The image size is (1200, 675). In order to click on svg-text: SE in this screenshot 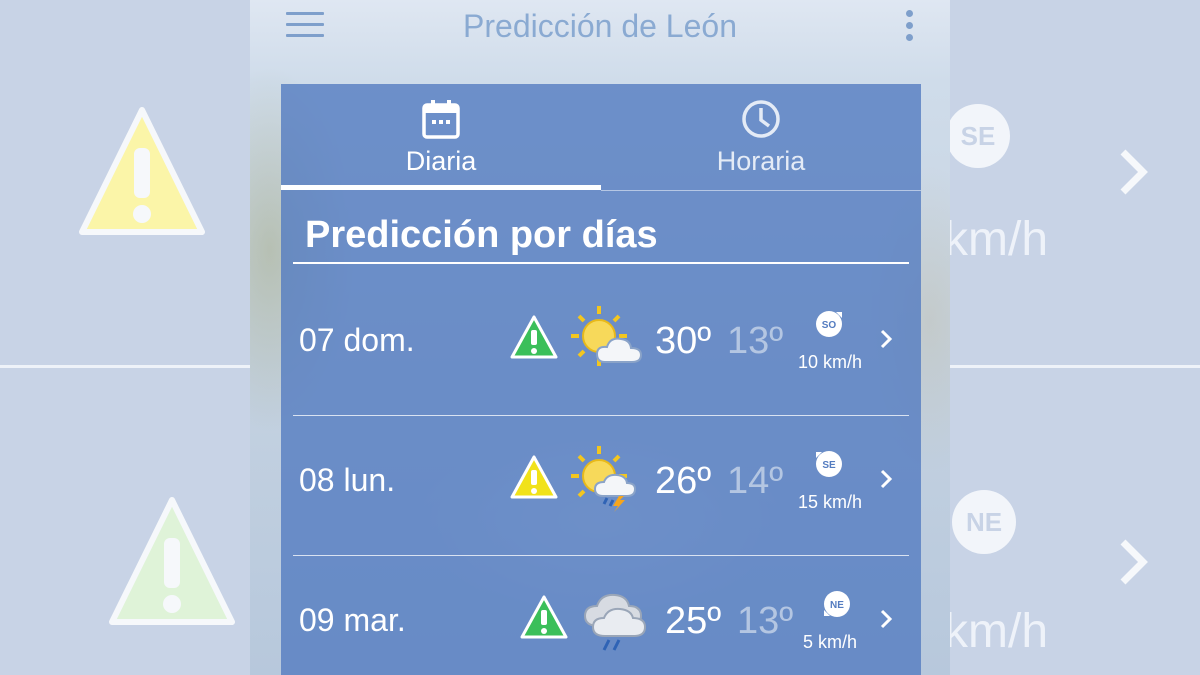, I will do `click(829, 465)`.